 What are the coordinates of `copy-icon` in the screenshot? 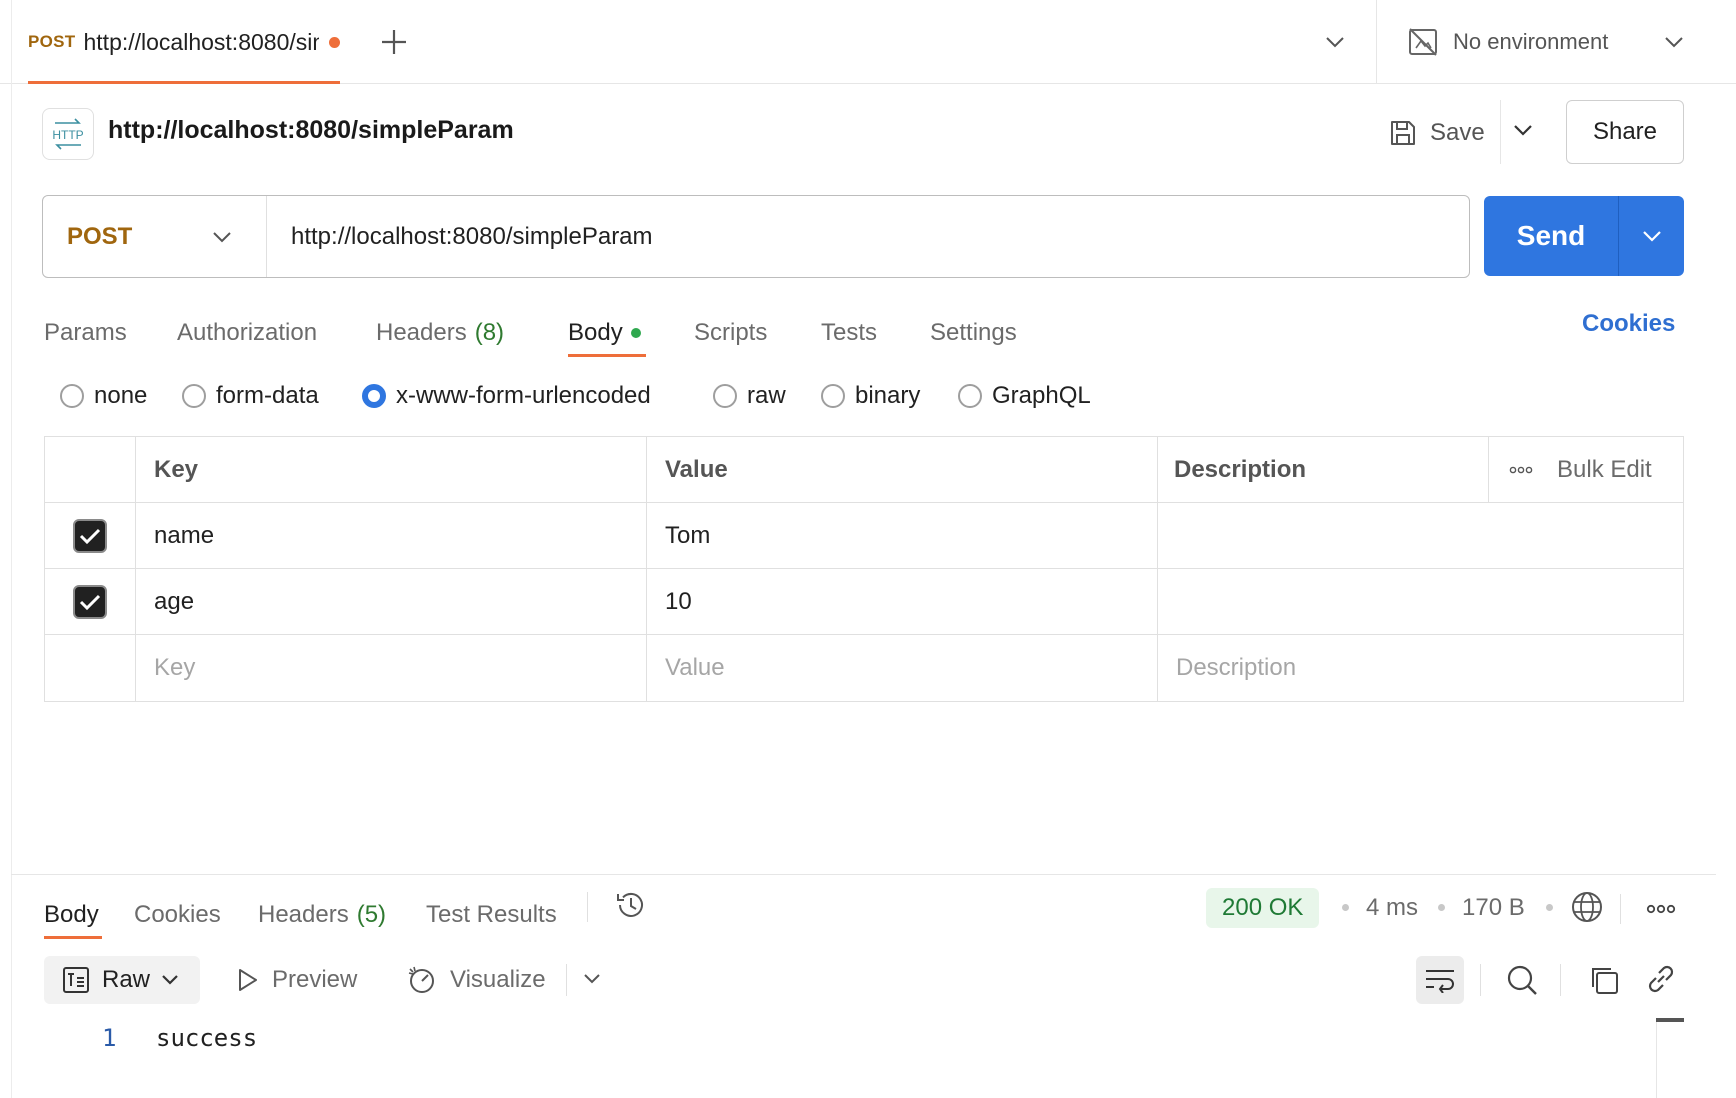 It's located at (1604, 980).